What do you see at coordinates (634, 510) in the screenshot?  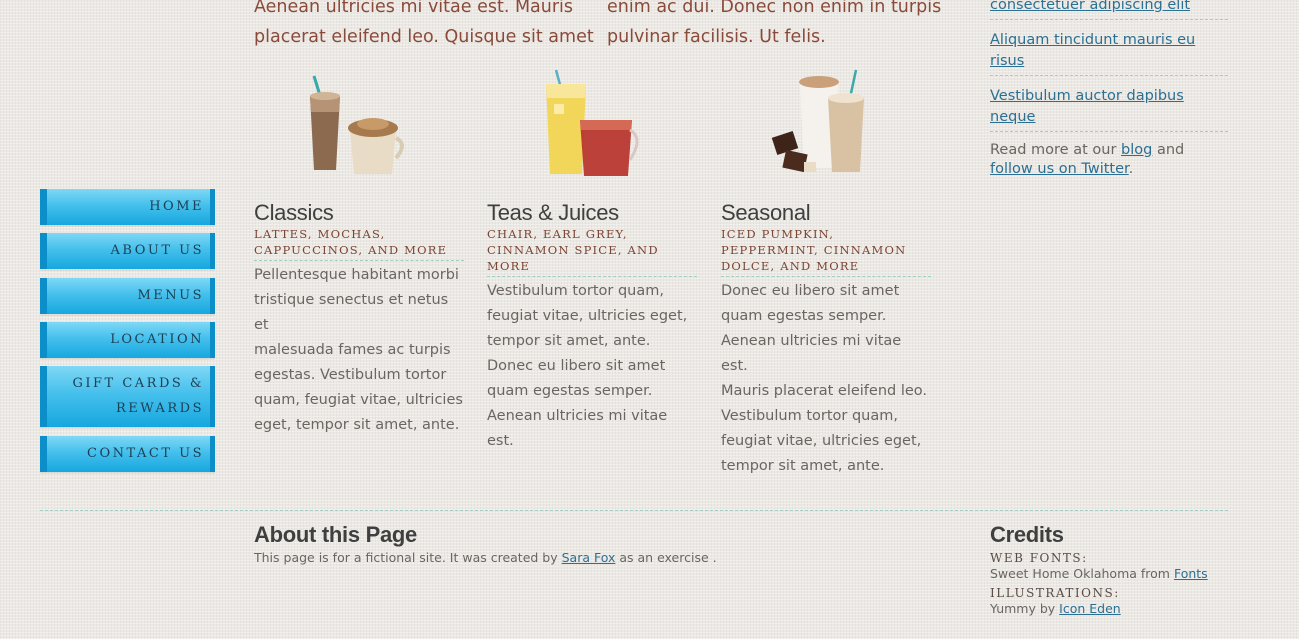 I see `footer-divider` at bounding box center [634, 510].